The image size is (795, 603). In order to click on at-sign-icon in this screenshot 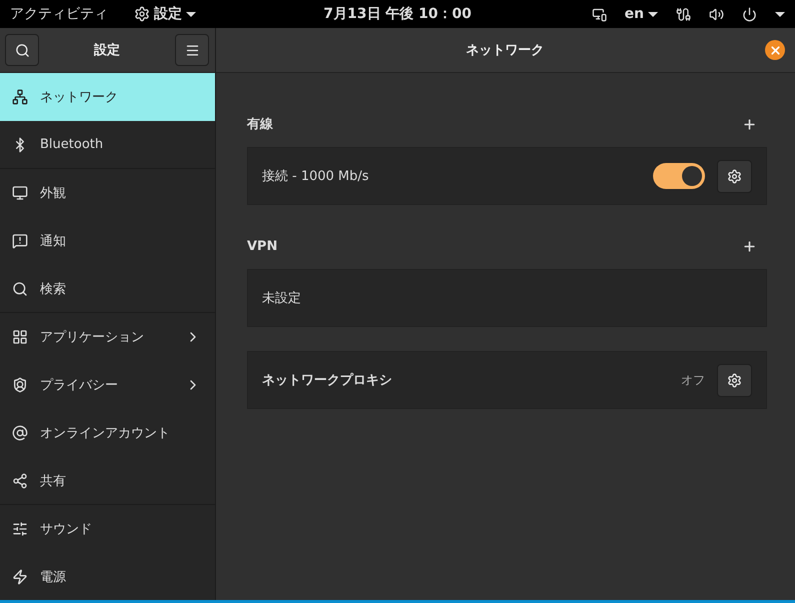, I will do `click(20, 433)`.